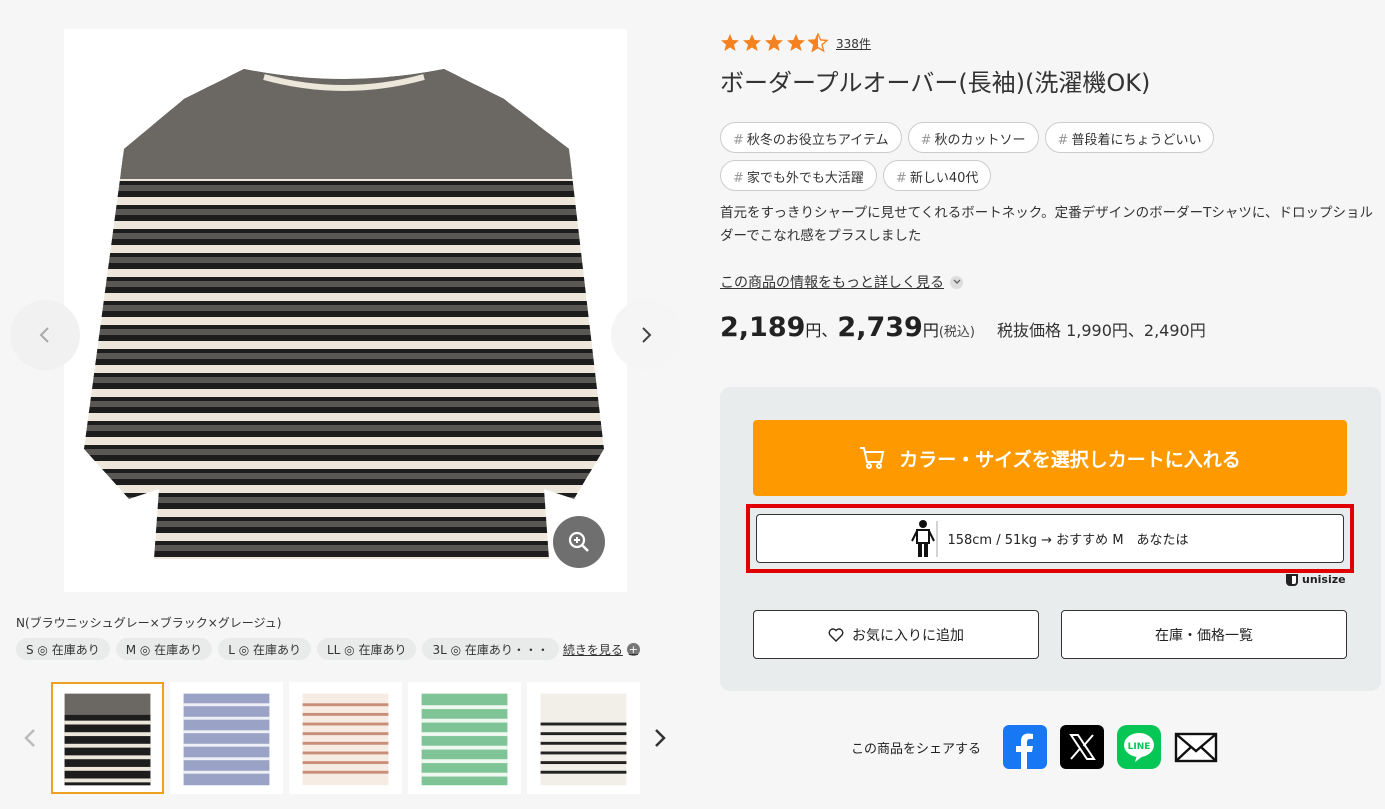  I want to click on cart-icon, so click(872, 458).